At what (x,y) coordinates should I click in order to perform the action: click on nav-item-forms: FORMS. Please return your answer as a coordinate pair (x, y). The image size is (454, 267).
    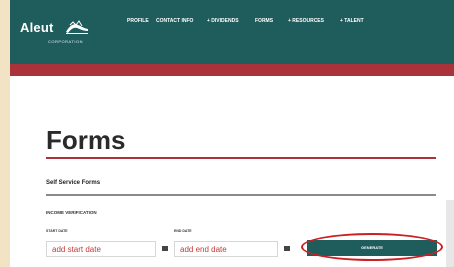
    Looking at the image, I should click on (264, 21).